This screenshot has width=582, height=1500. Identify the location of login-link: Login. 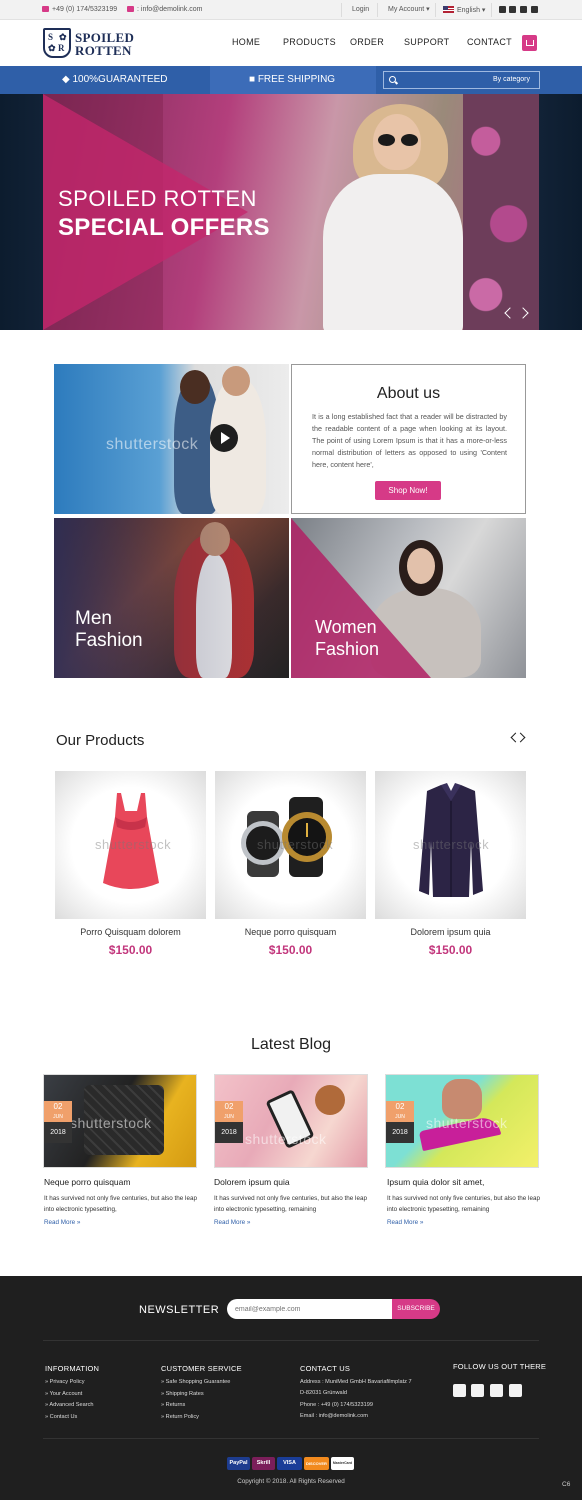
(360, 10).